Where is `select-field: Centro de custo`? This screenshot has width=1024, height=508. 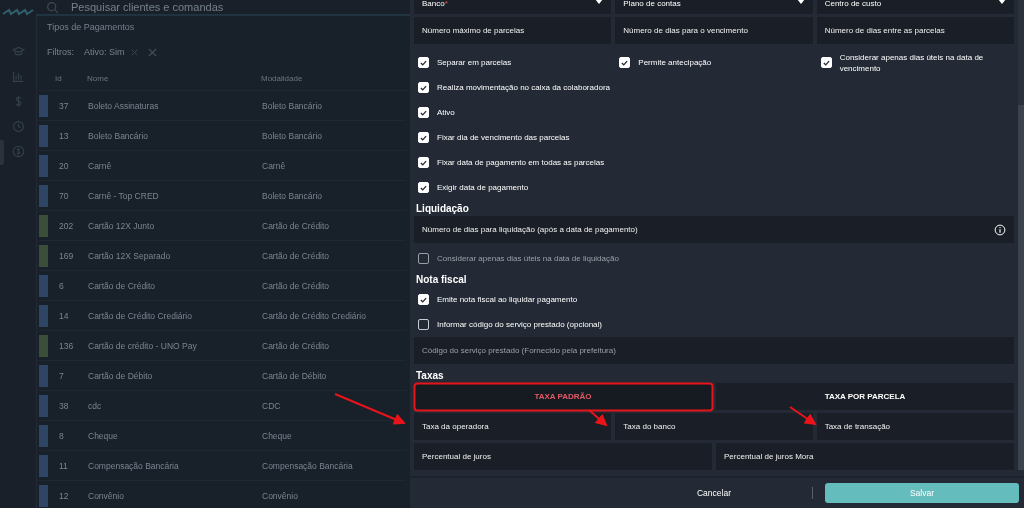
select-field: Centro de custo is located at coordinates (915, 7).